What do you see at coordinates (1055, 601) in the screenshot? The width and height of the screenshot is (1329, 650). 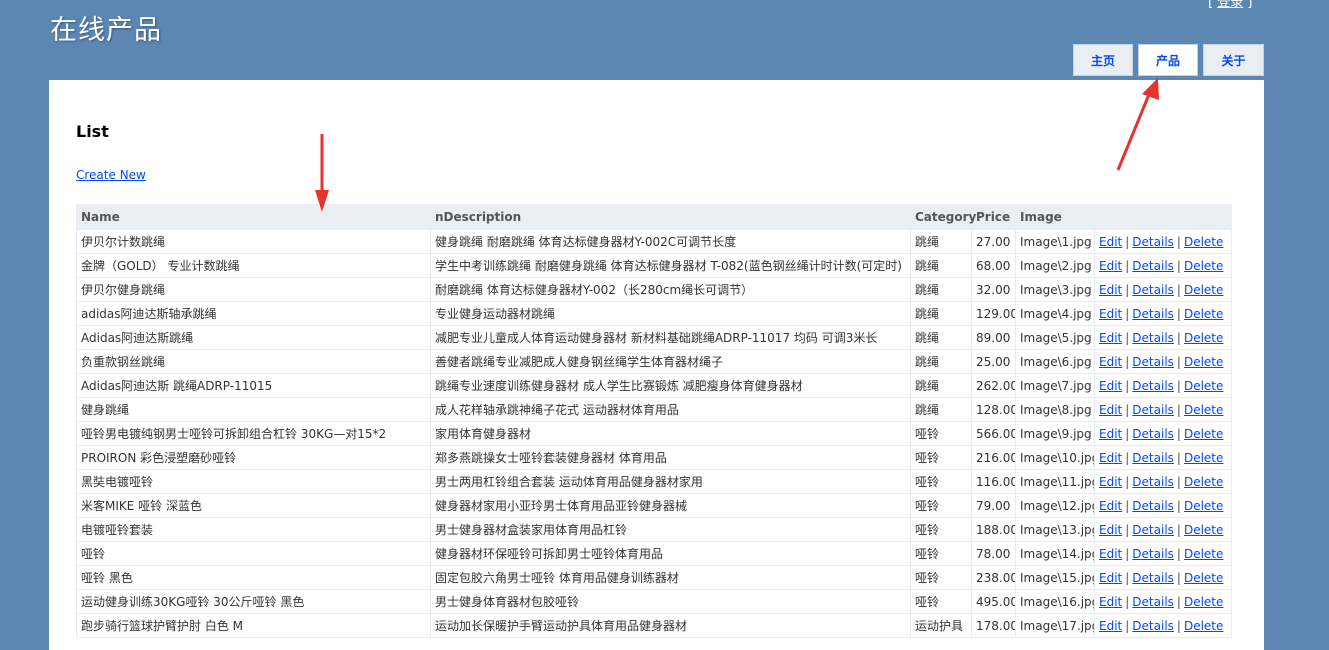 I see `cell-image: Image\16.jpg` at bounding box center [1055, 601].